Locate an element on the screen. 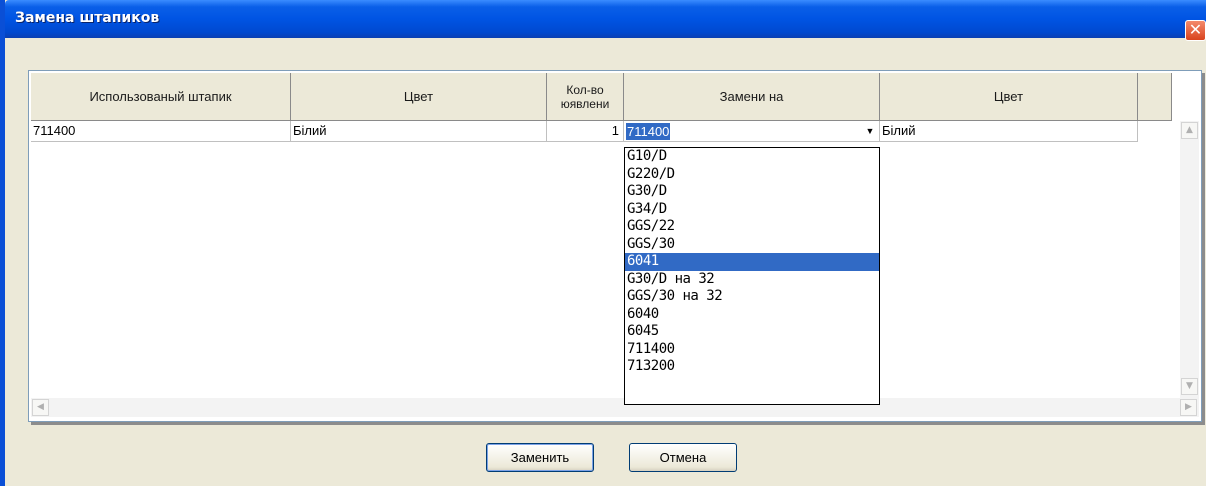 The height and width of the screenshot is (486, 1206). dropdown-option: 6040 is located at coordinates (752, 315).